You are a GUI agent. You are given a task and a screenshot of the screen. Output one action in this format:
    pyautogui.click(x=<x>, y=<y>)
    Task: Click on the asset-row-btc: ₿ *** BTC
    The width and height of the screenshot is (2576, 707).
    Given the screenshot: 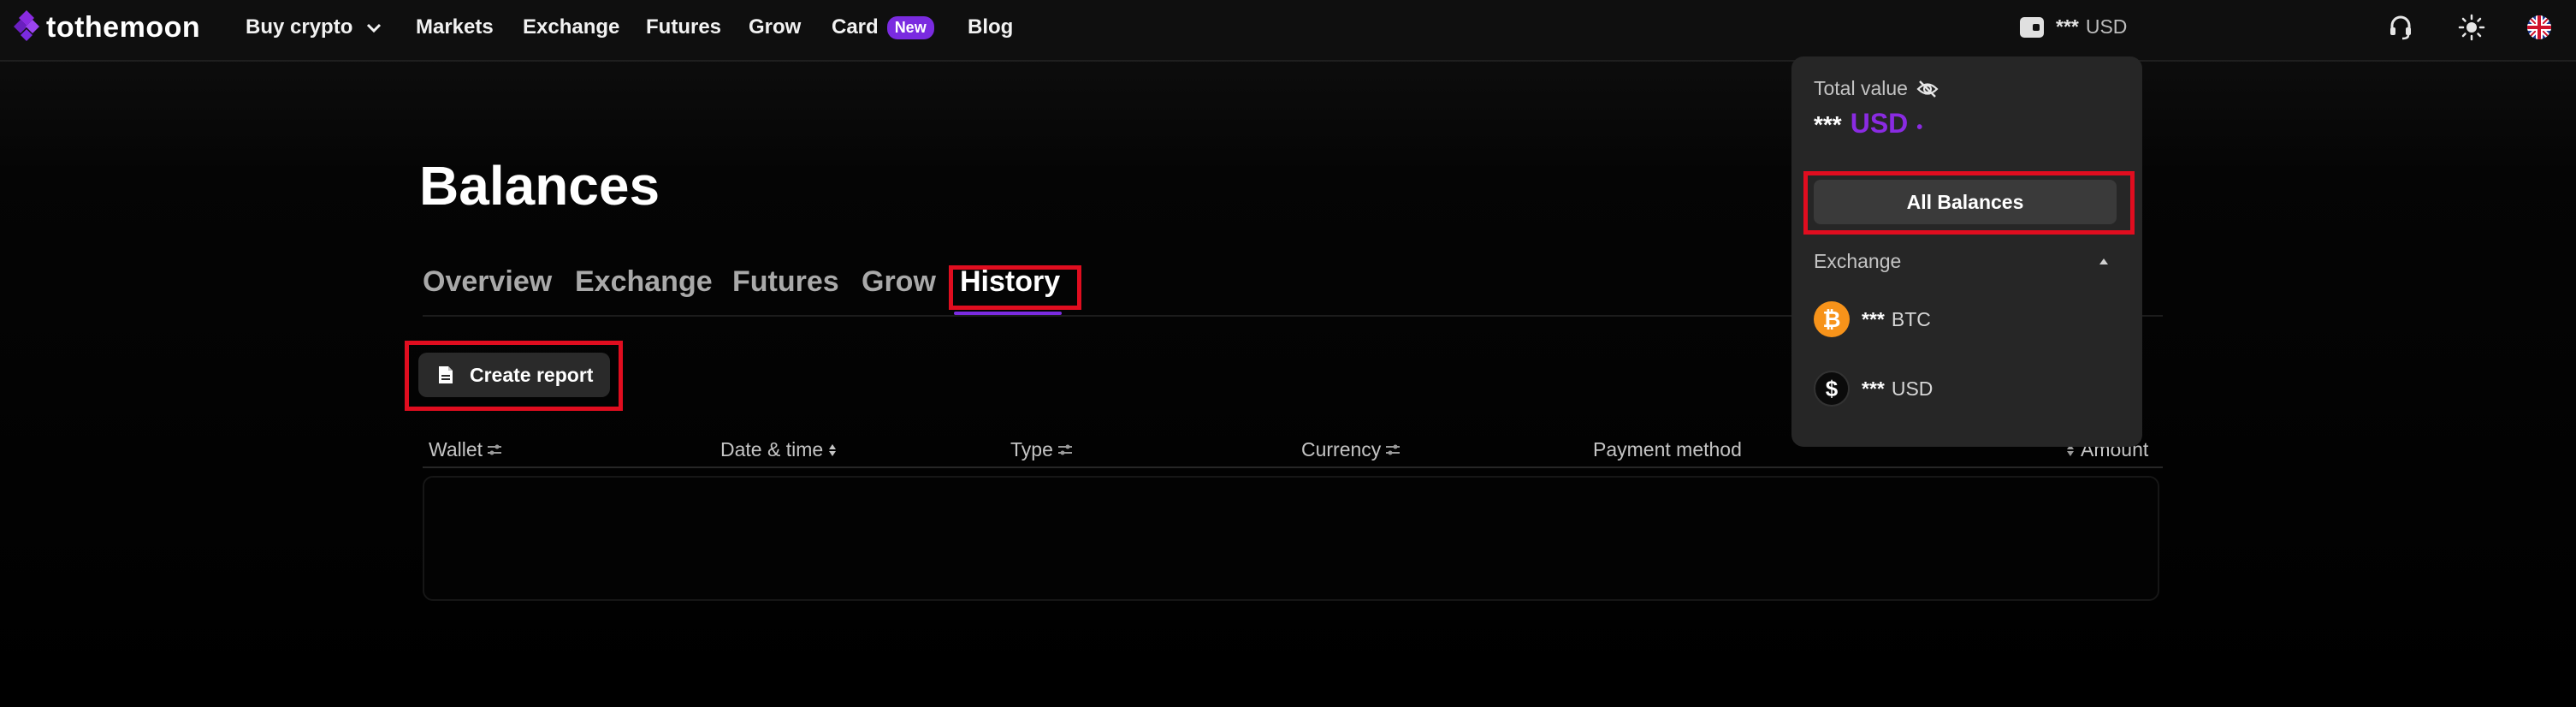 What is the action you would take?
    pyautogui.click(x=1872, y=319)
    